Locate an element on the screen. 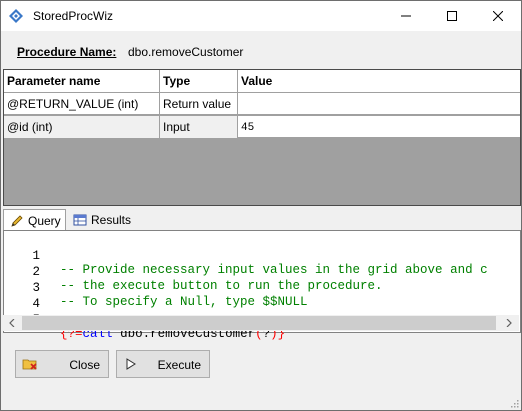  resize-grip-icon is located at coordinates (514, 403).